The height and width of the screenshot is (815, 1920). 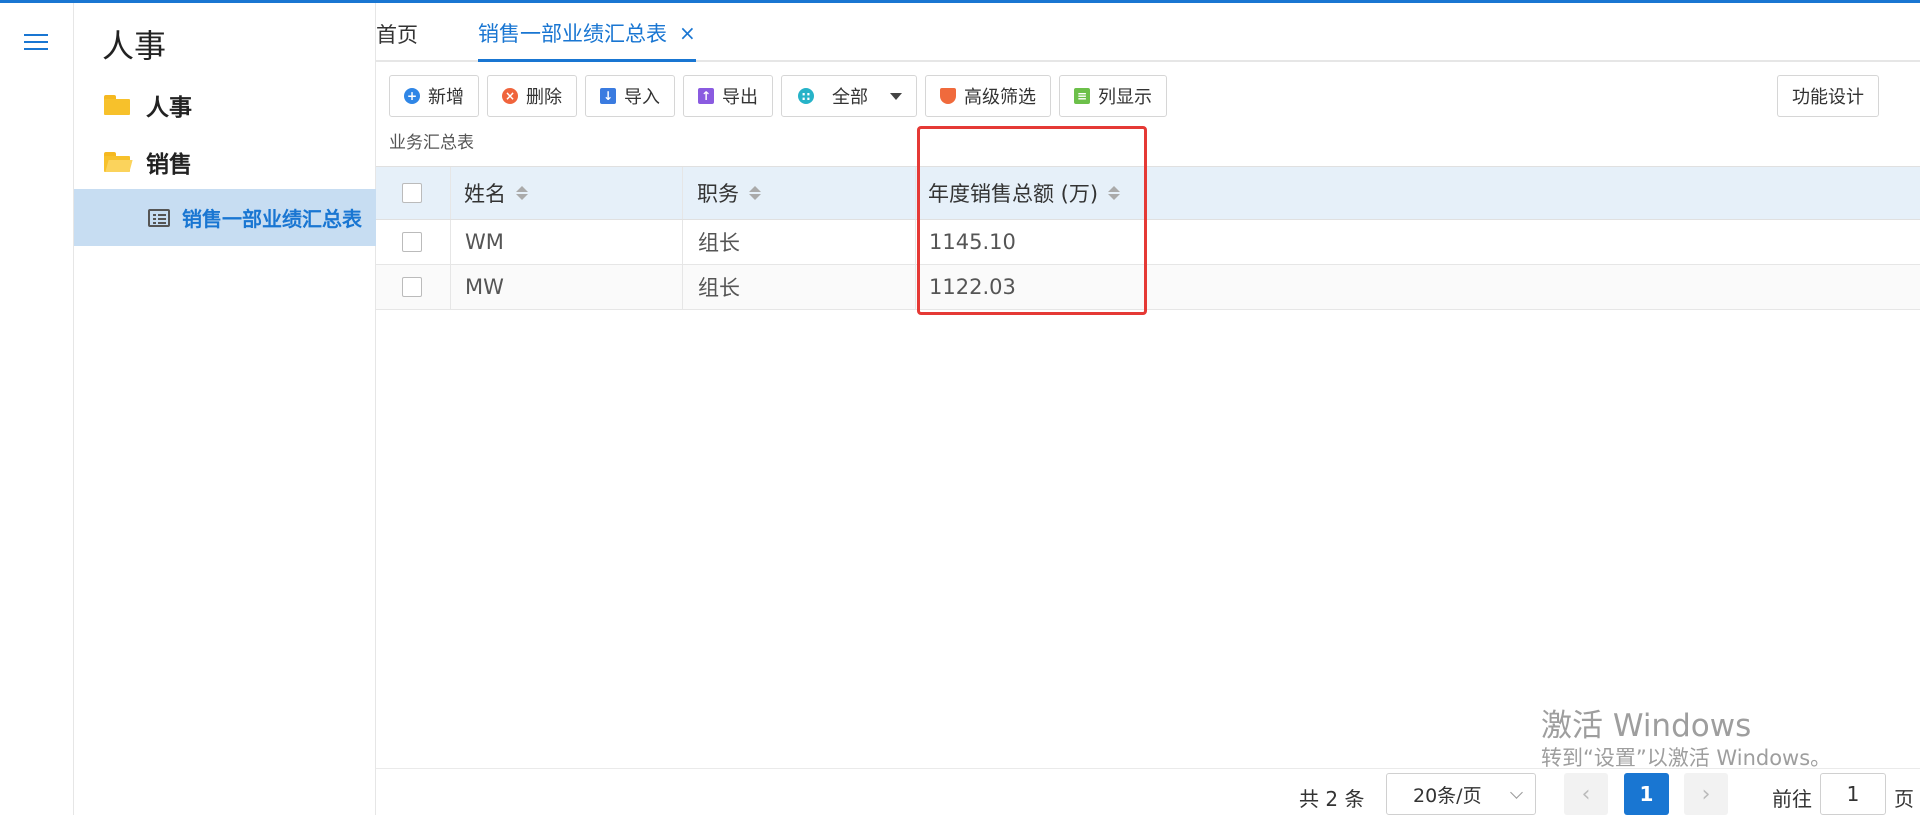 What do you see at coordinates (1148, 287) in the screenshot?
I see `table-row: MW 组长 1122.03` at bounding box center [1148, 287].